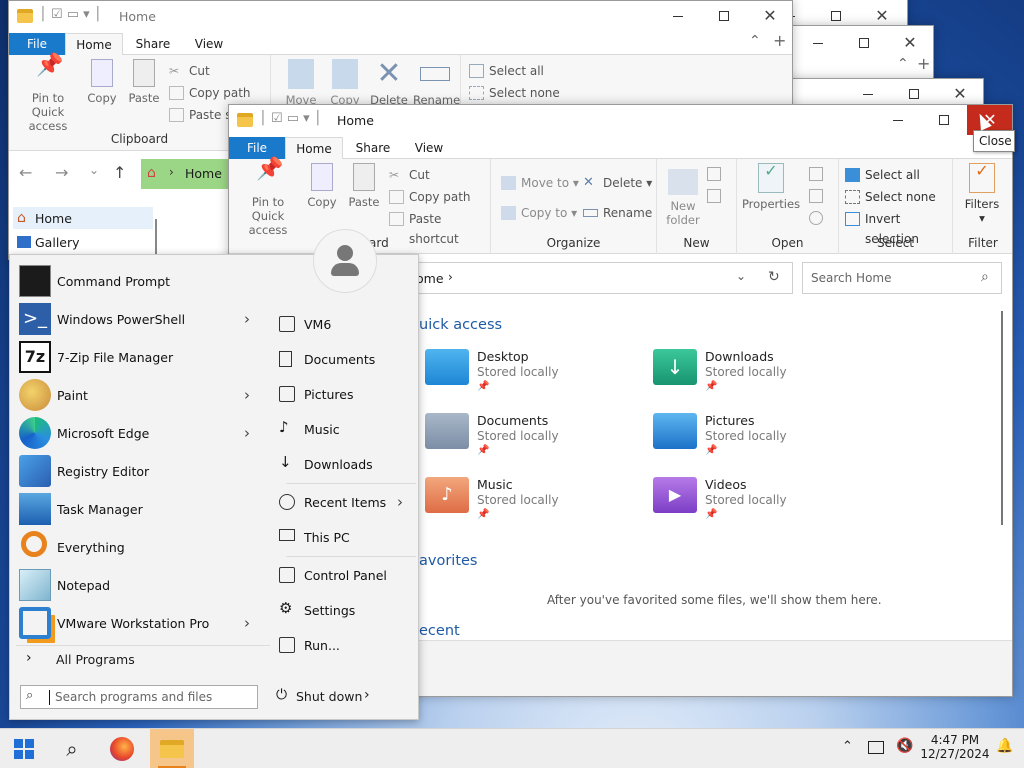 Image resolution: width=1024 pixels, height=768 pixels. Describe the element at coordinates (142, 319) in the screenshot. I see `app-powershell: >_ Windows PowerShell ›` at that location.